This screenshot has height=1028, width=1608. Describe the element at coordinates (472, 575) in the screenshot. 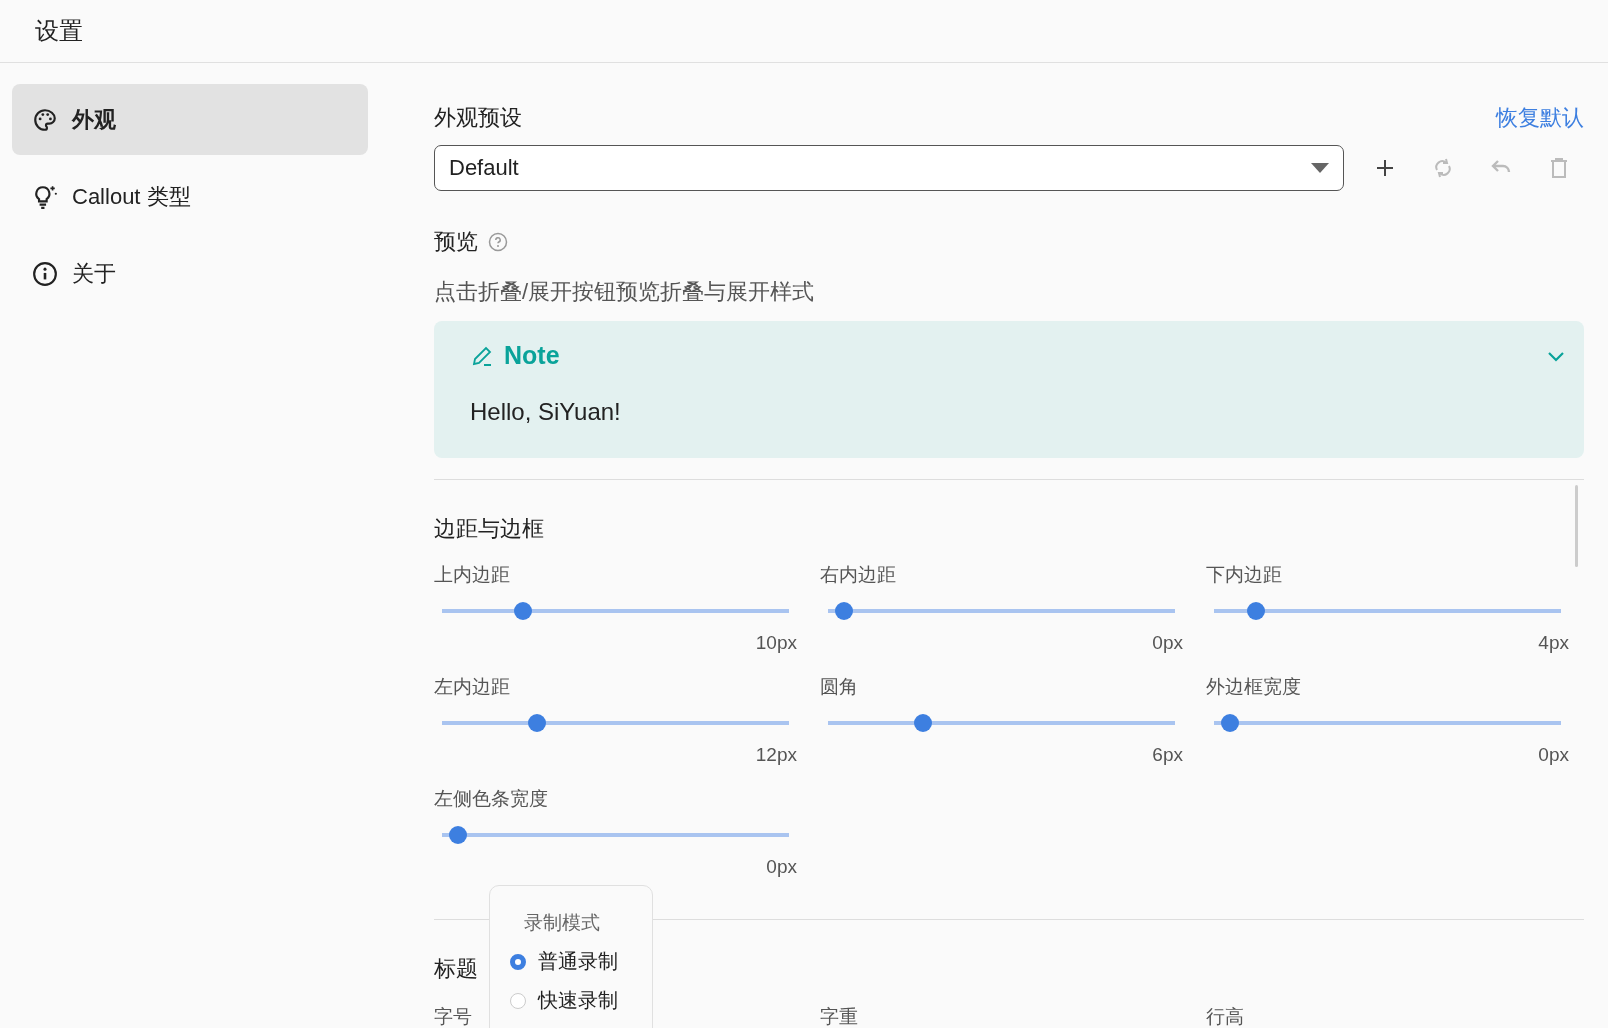

I see `slider-label: 上内边距` at that location.